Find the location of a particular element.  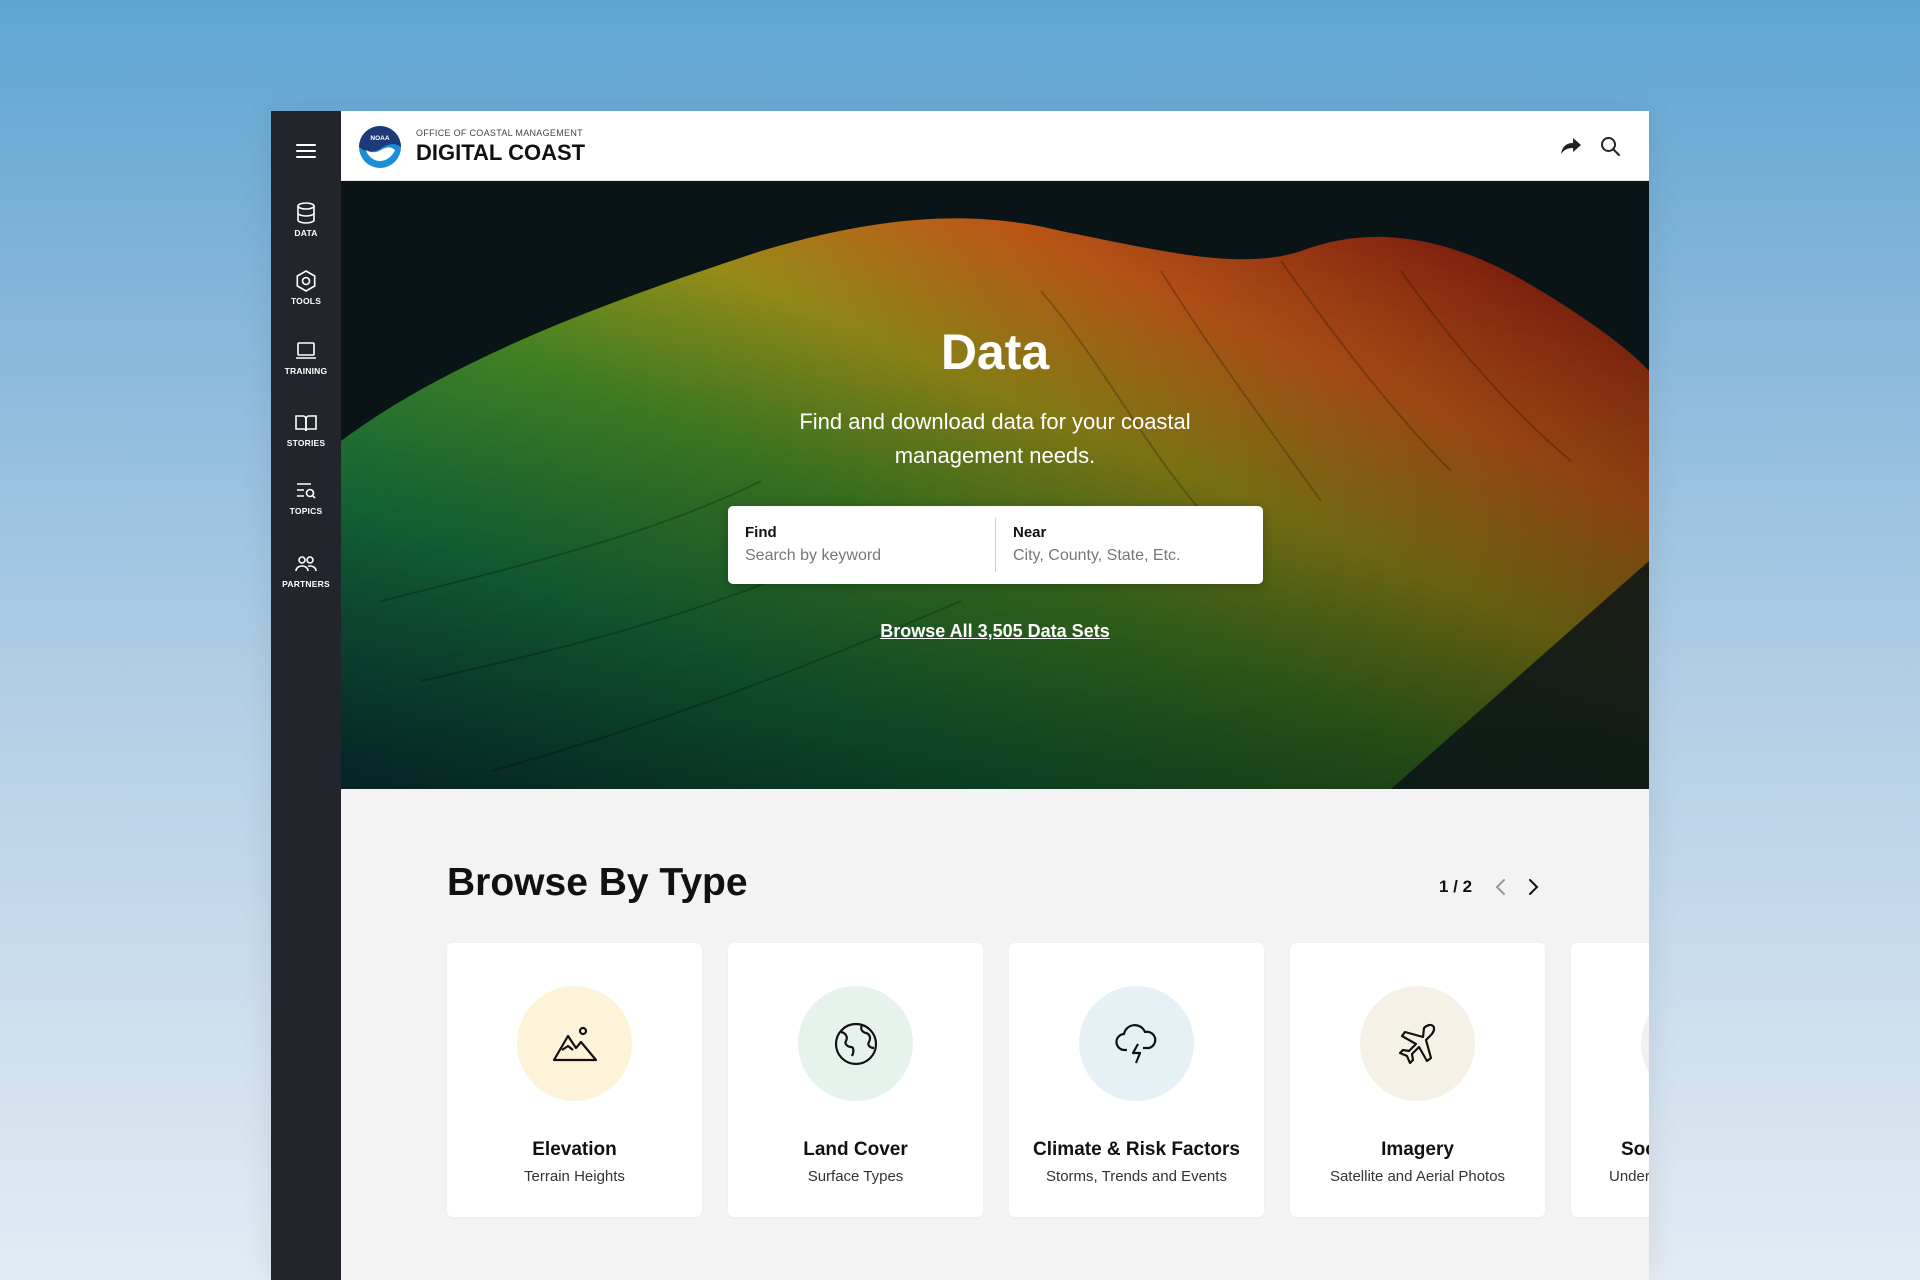

svg-text: NOAA is located at coordinates (379, 138).